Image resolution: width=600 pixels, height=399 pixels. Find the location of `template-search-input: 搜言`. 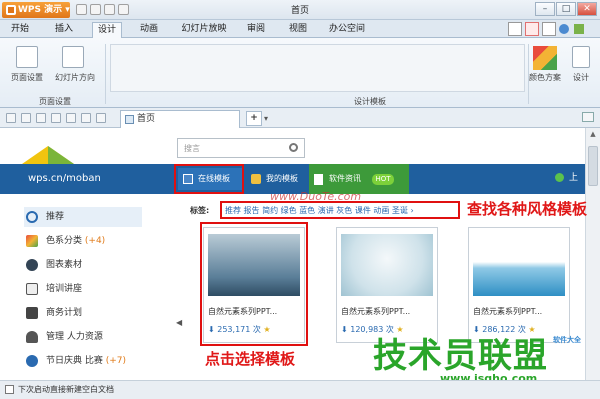

template-search-input: 搜言 is located at coordinates (241, 148).